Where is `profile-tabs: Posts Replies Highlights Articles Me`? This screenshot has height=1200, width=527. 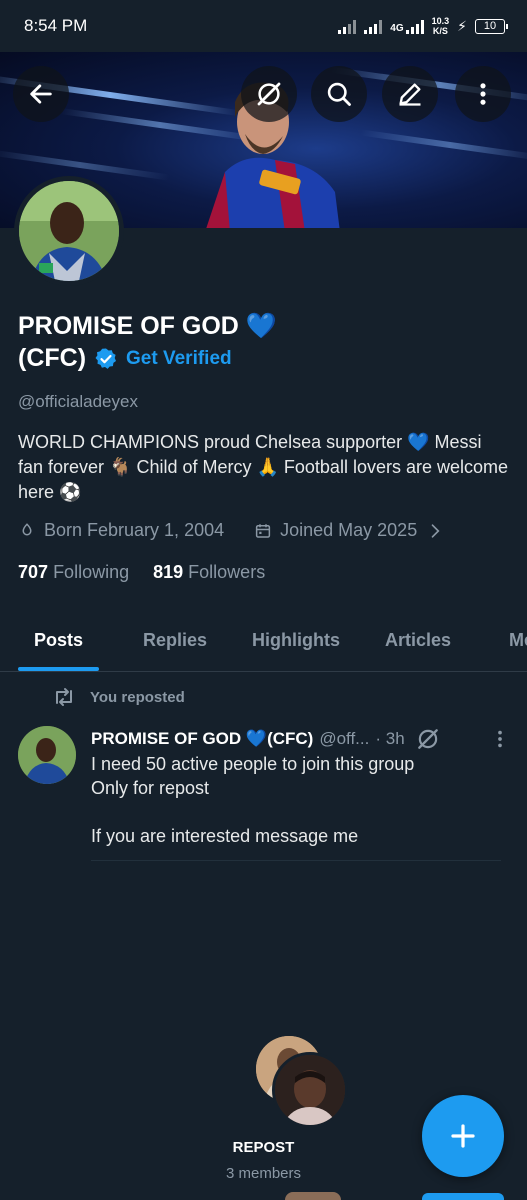
profile-tabs: Posts Replies Highlights Articles Me is located at coordinates (263, 642).